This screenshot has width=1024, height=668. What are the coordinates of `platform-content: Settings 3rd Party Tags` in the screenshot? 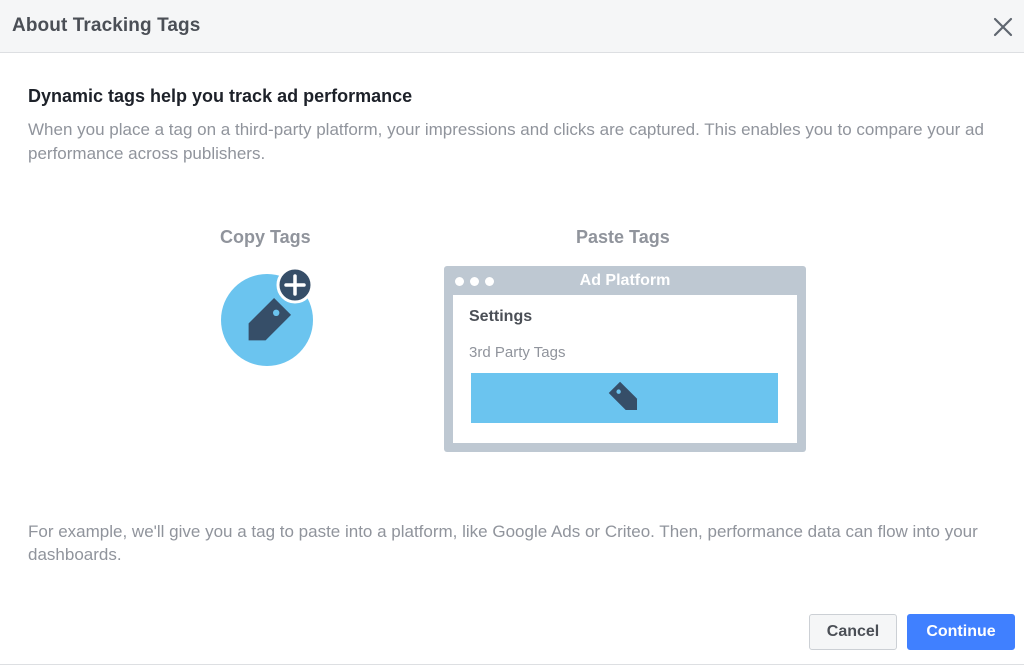 It's located at (625, 369).